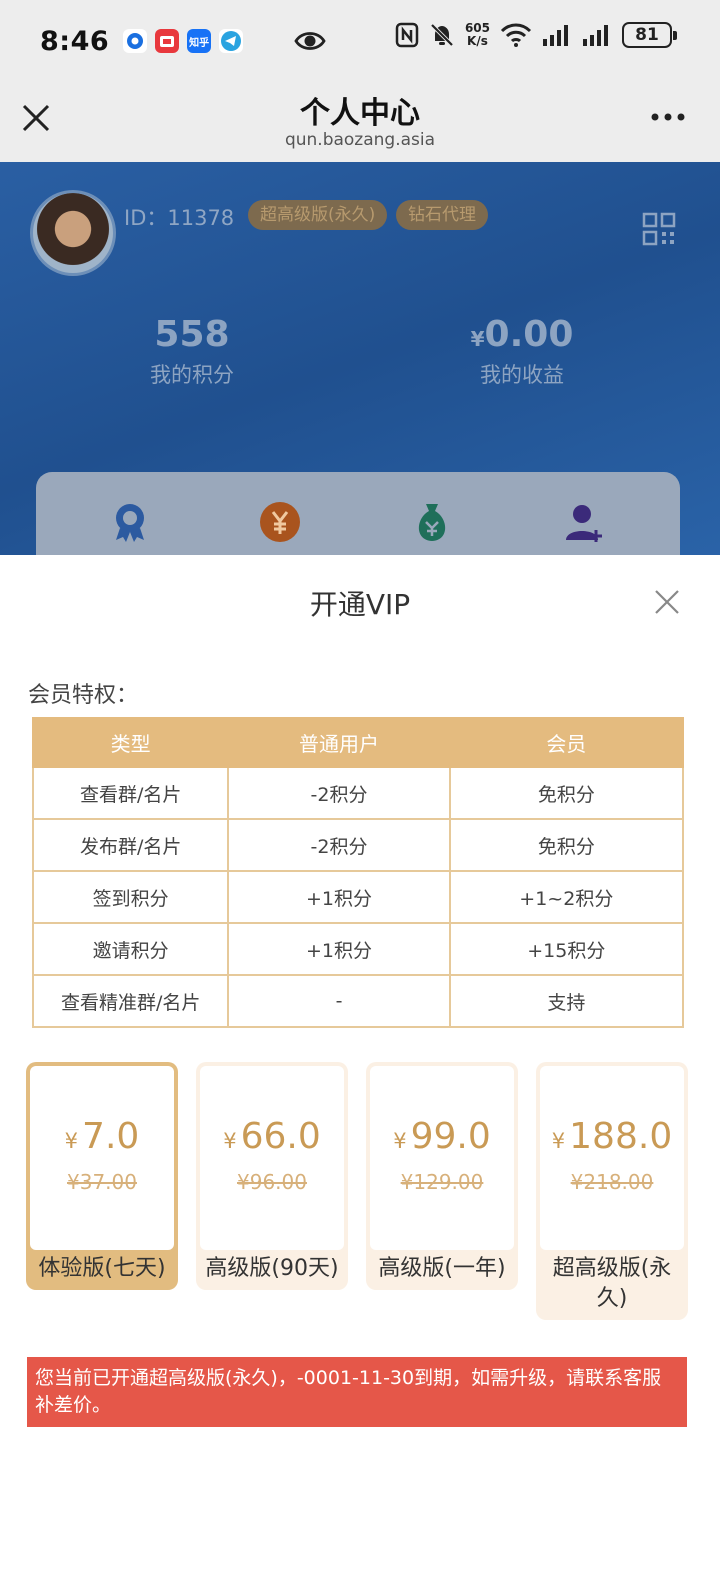 This screenshot has height=1582, width=720. I want to click on baozang-app-icon, so click(167, 41).